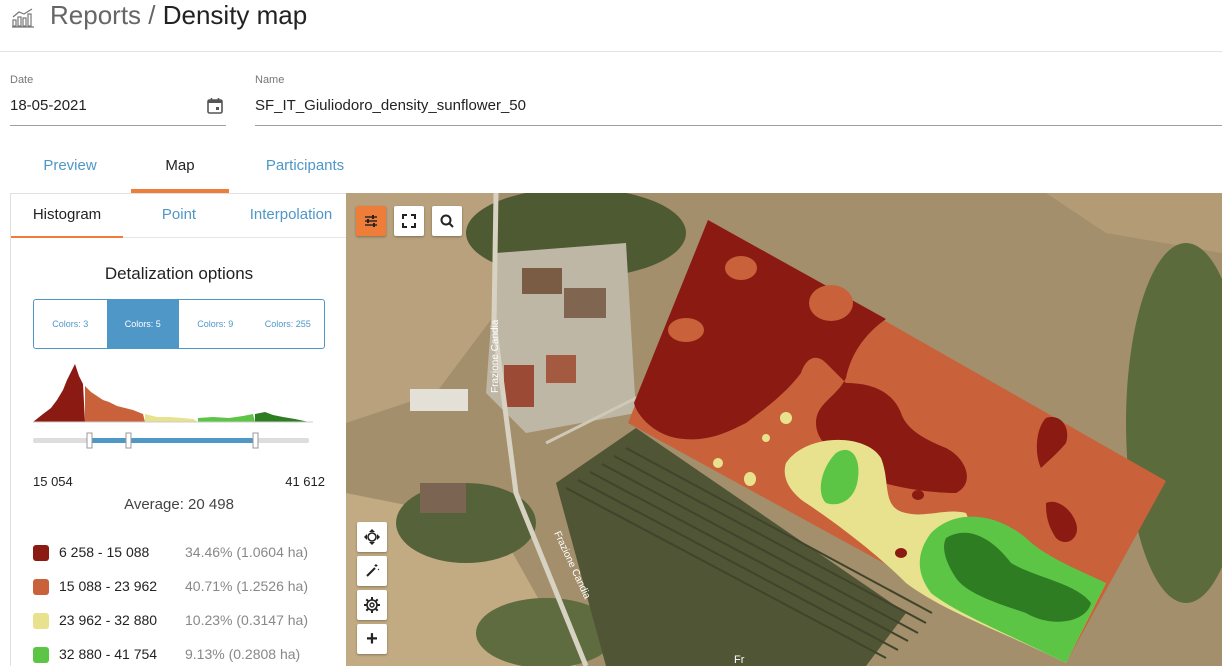 The width and height of the screenshot is (1222, 666). I want to click on tab-participants: Participants, so click(305, 169).